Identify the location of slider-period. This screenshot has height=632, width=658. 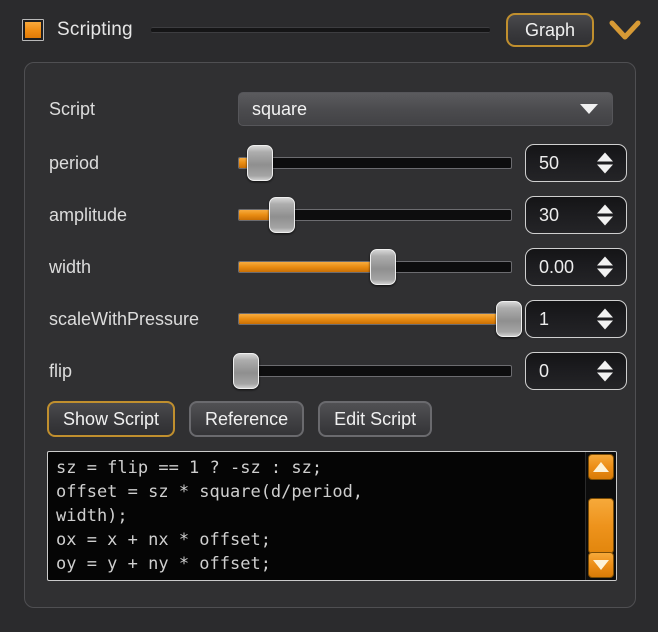
(375, 163).